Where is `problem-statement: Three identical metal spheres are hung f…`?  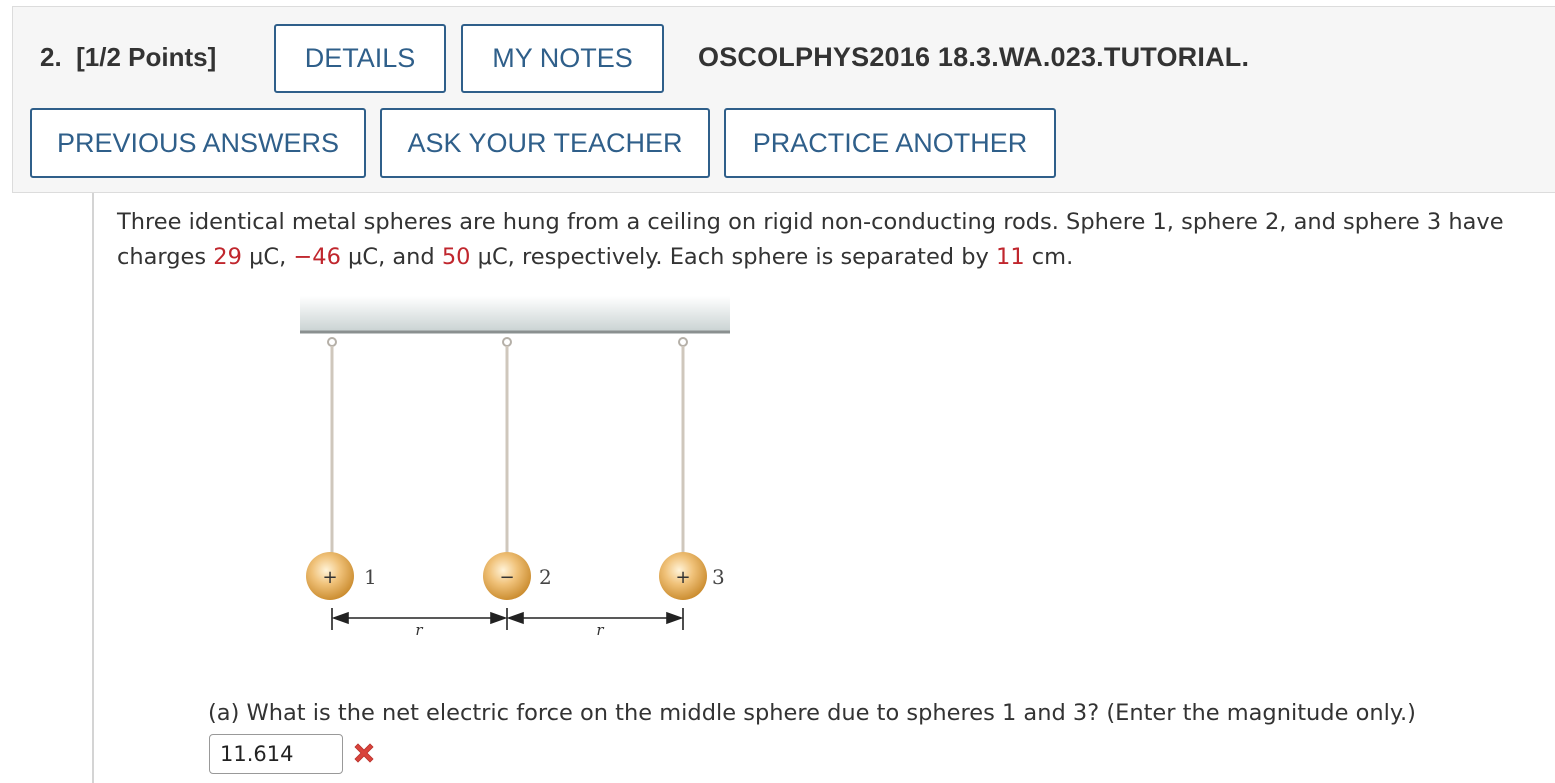
problem-statement: Three identical metal spheres are hung f… is located at coordinates (832, 240).